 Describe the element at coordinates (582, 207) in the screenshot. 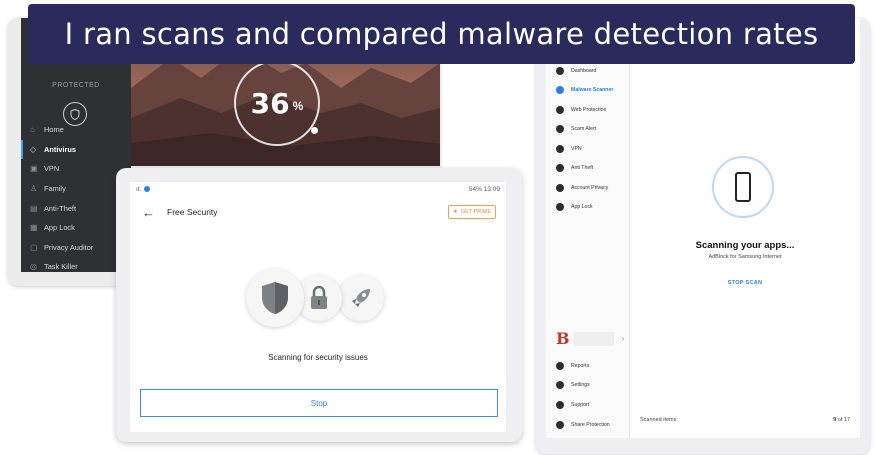

I see `sidebar-item-label: App Lock` at that location.